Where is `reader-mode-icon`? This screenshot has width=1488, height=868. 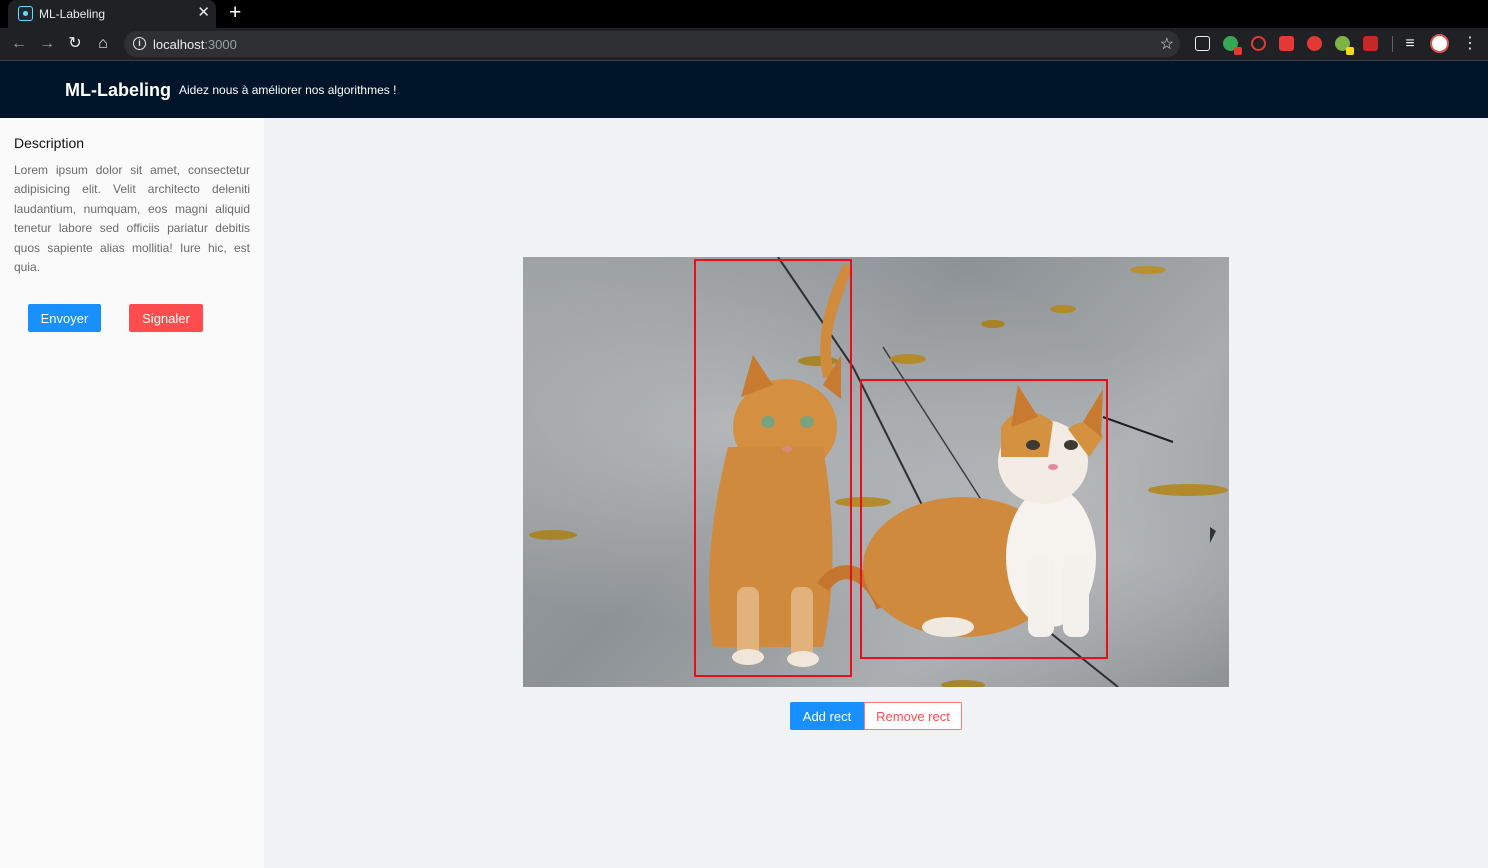
reader-mode-icon is located at coordinates (1202, 43).